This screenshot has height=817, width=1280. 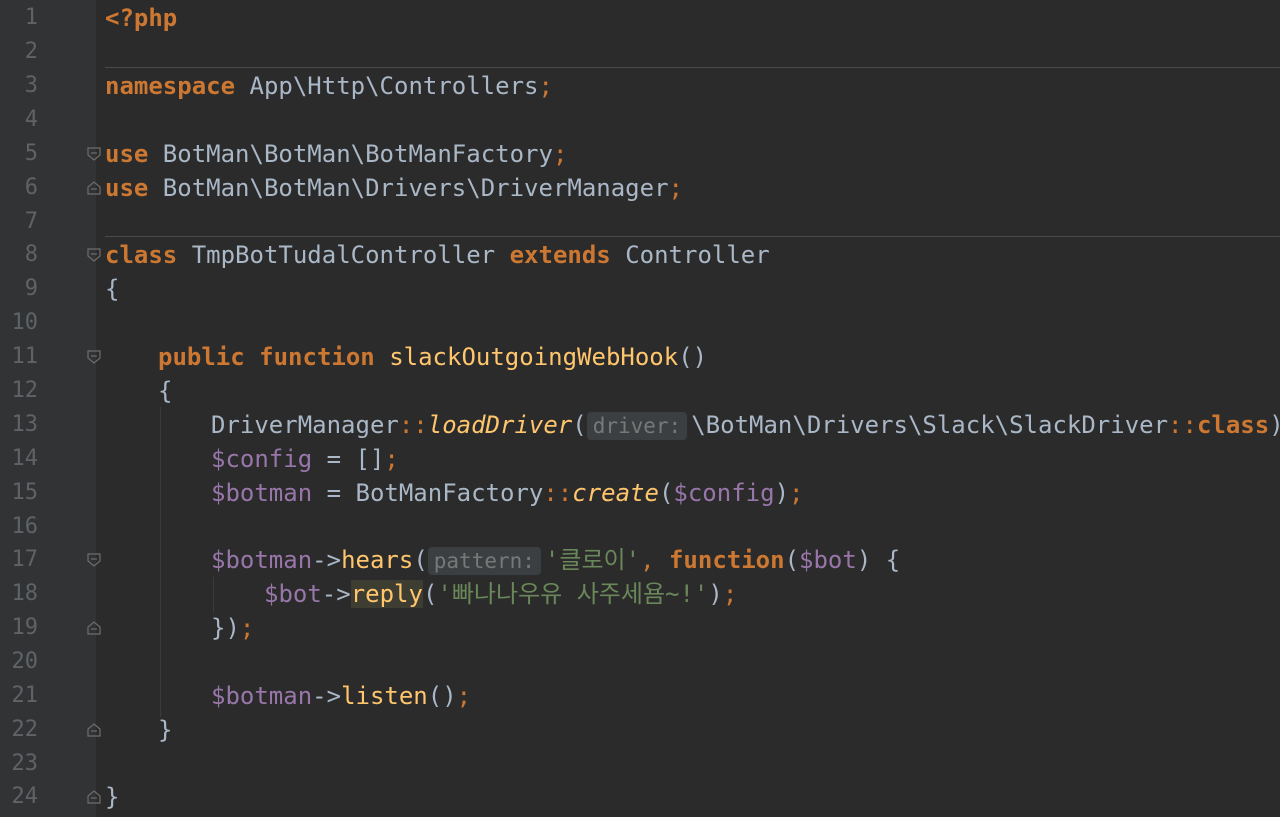 I want to click on line-number: 5, so click(x=31, y=153).